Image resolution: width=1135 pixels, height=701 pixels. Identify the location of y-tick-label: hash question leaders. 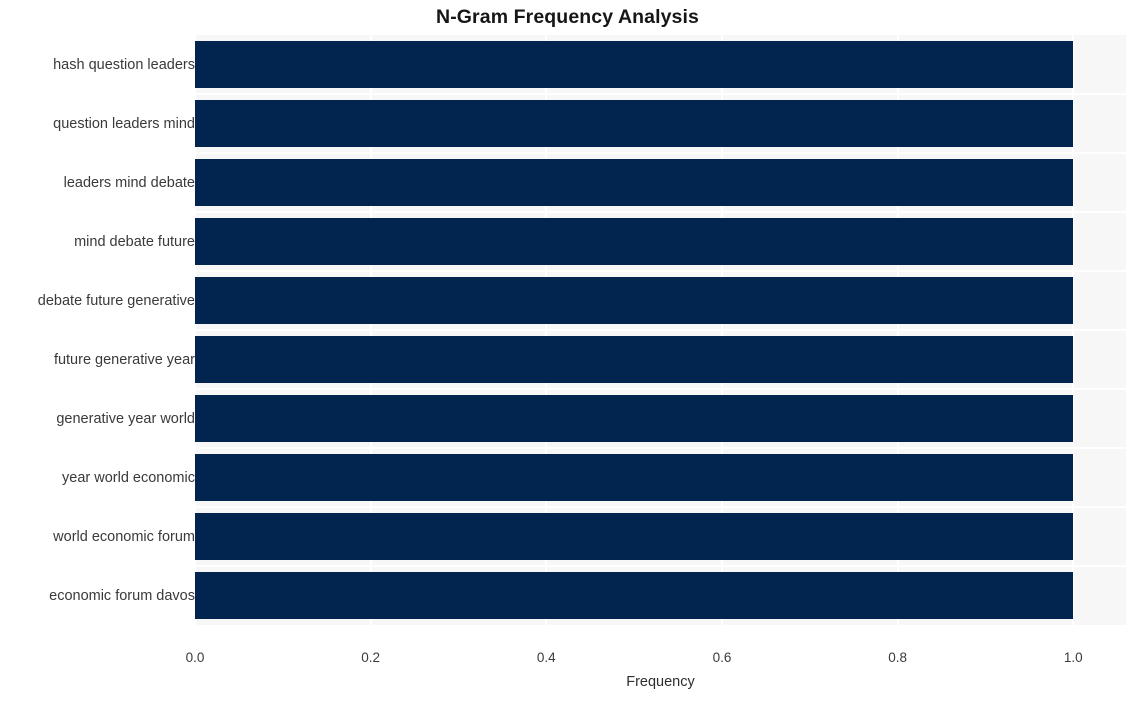
(124, 64).